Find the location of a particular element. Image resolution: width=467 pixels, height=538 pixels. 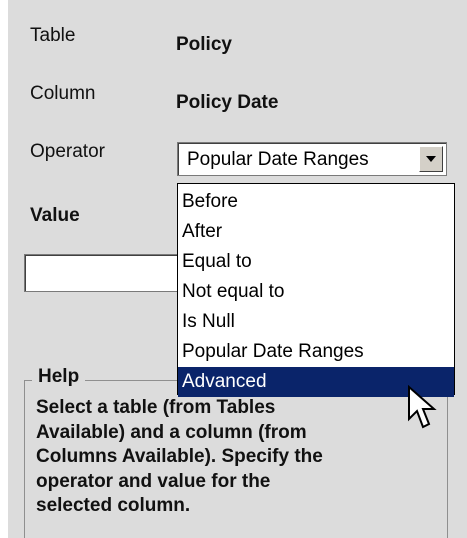

help-text-line: Columns Available). Specify the is located at coordinates (179, 456).